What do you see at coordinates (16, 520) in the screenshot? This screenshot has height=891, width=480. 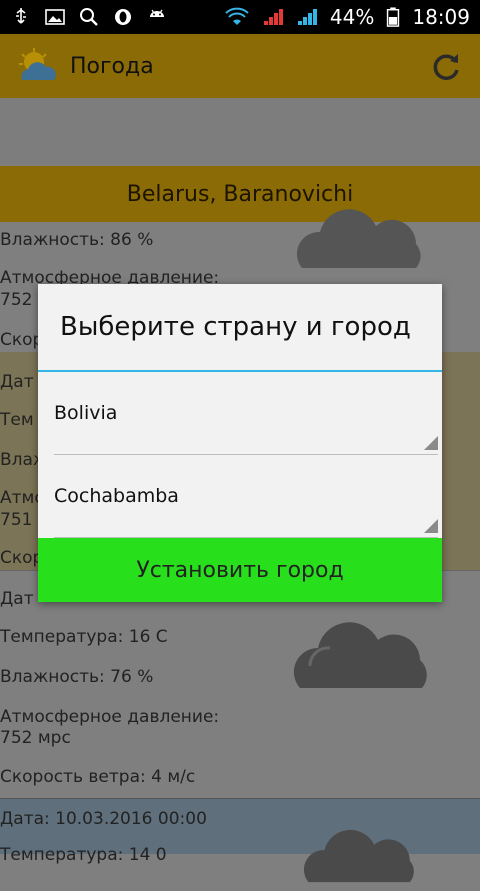 I see `pressure-value: 751` at bounding box center [16, 520].